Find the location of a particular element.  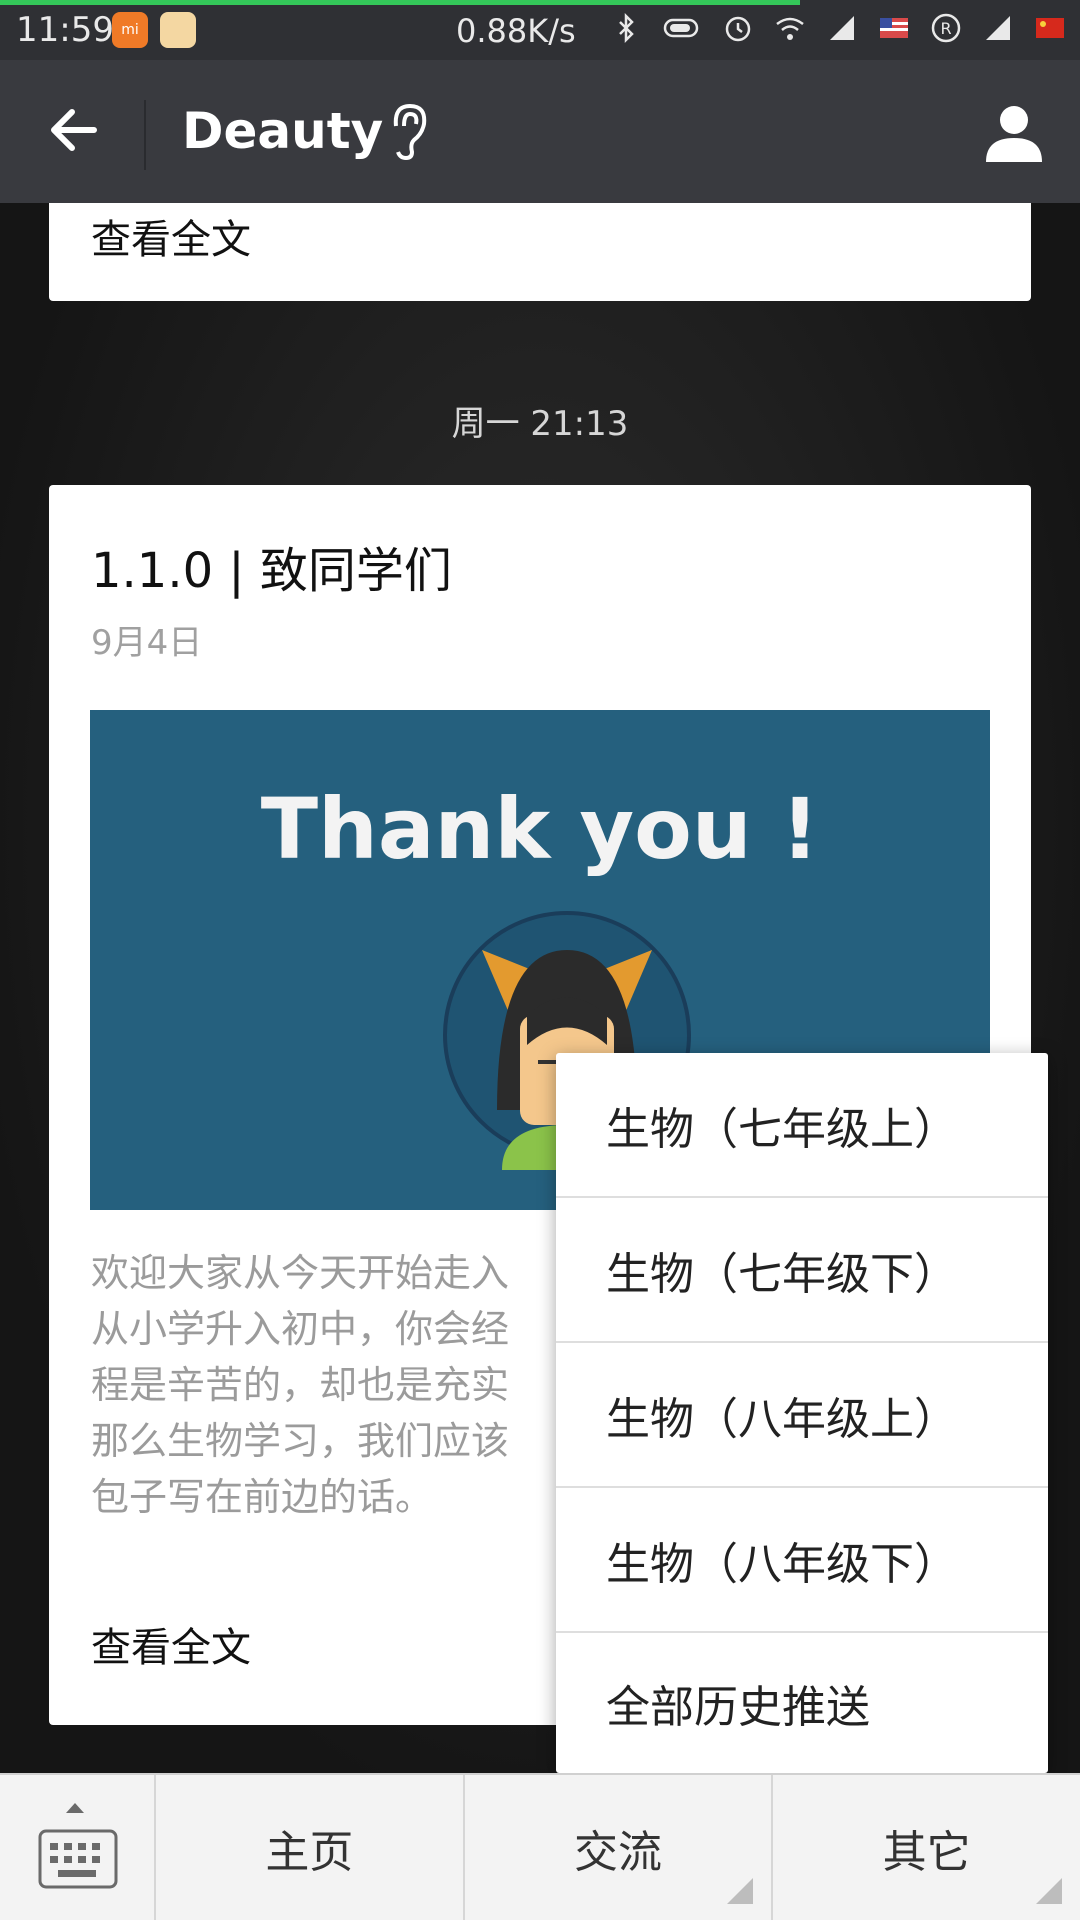

message-timestamp: 周一 21:13 is located at coordinates (540, 424).